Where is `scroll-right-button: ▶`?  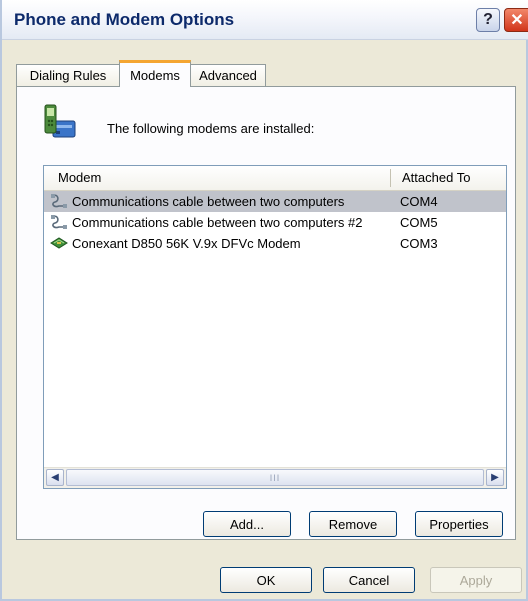
scroll-right-button: ▶ is located at coordinates (495, 477).